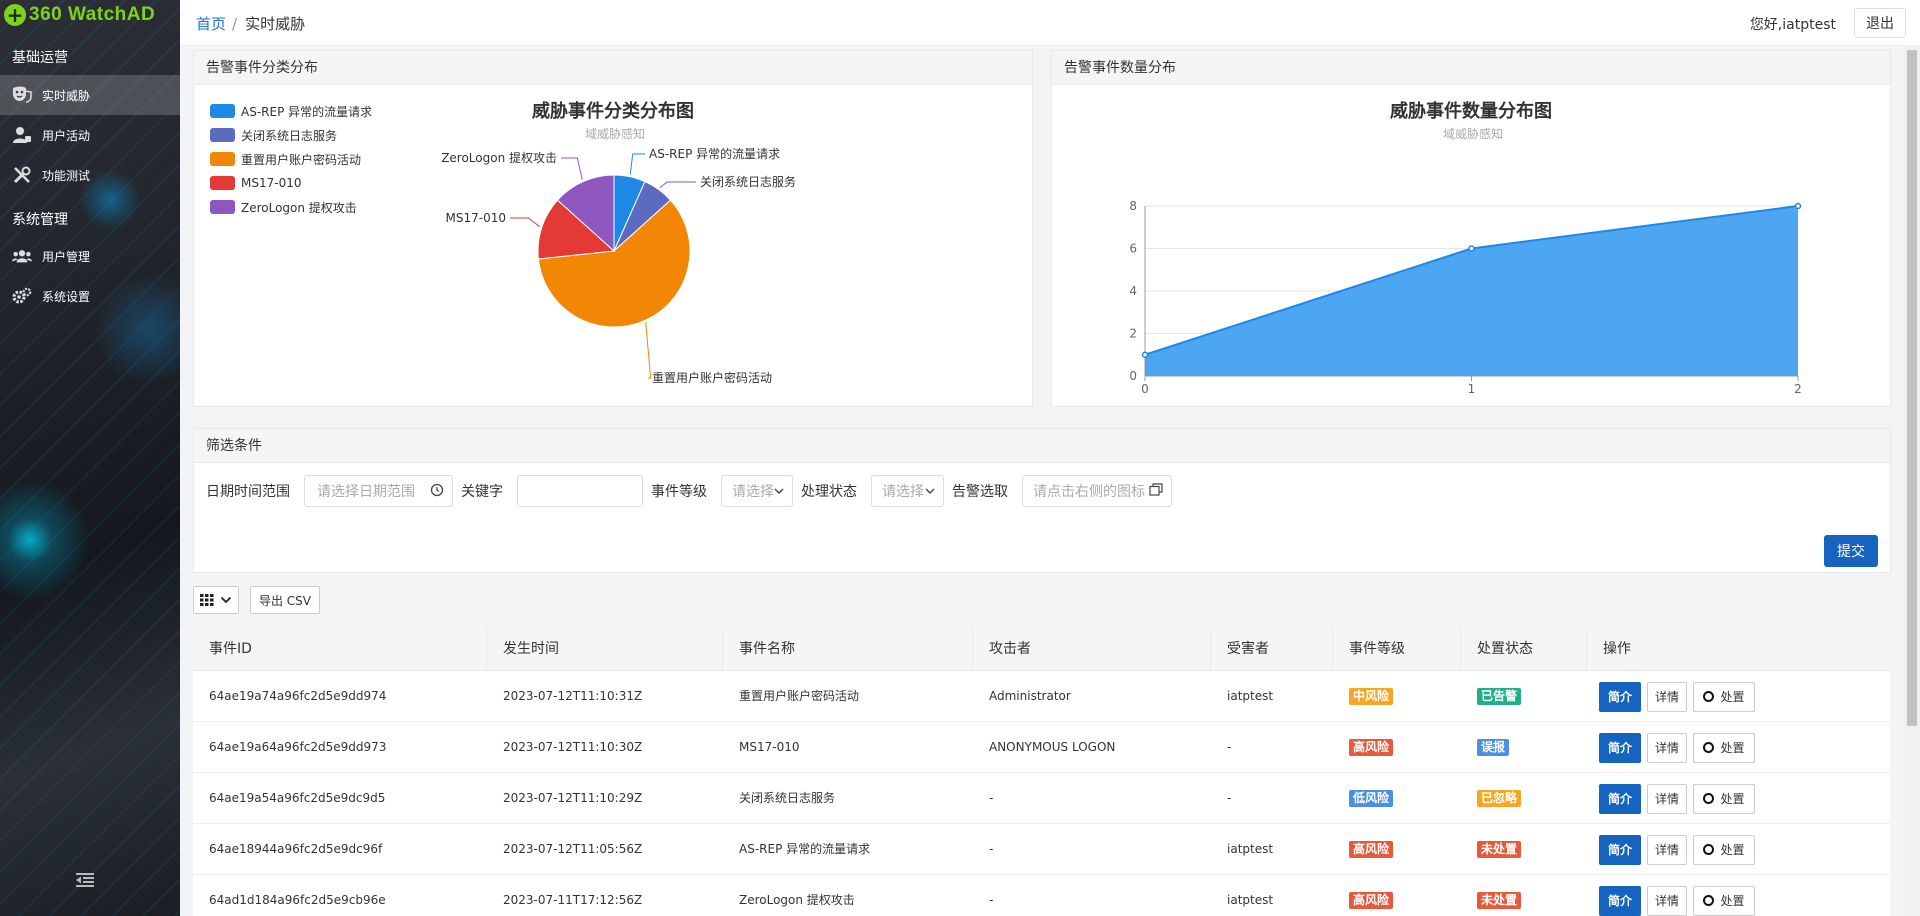 This screenshot has width=1920, height=916. What do you see at coordinates (1880, 23) in the screenshot?
I see `logout-button: 退出` at bounding box center [1880, 23].